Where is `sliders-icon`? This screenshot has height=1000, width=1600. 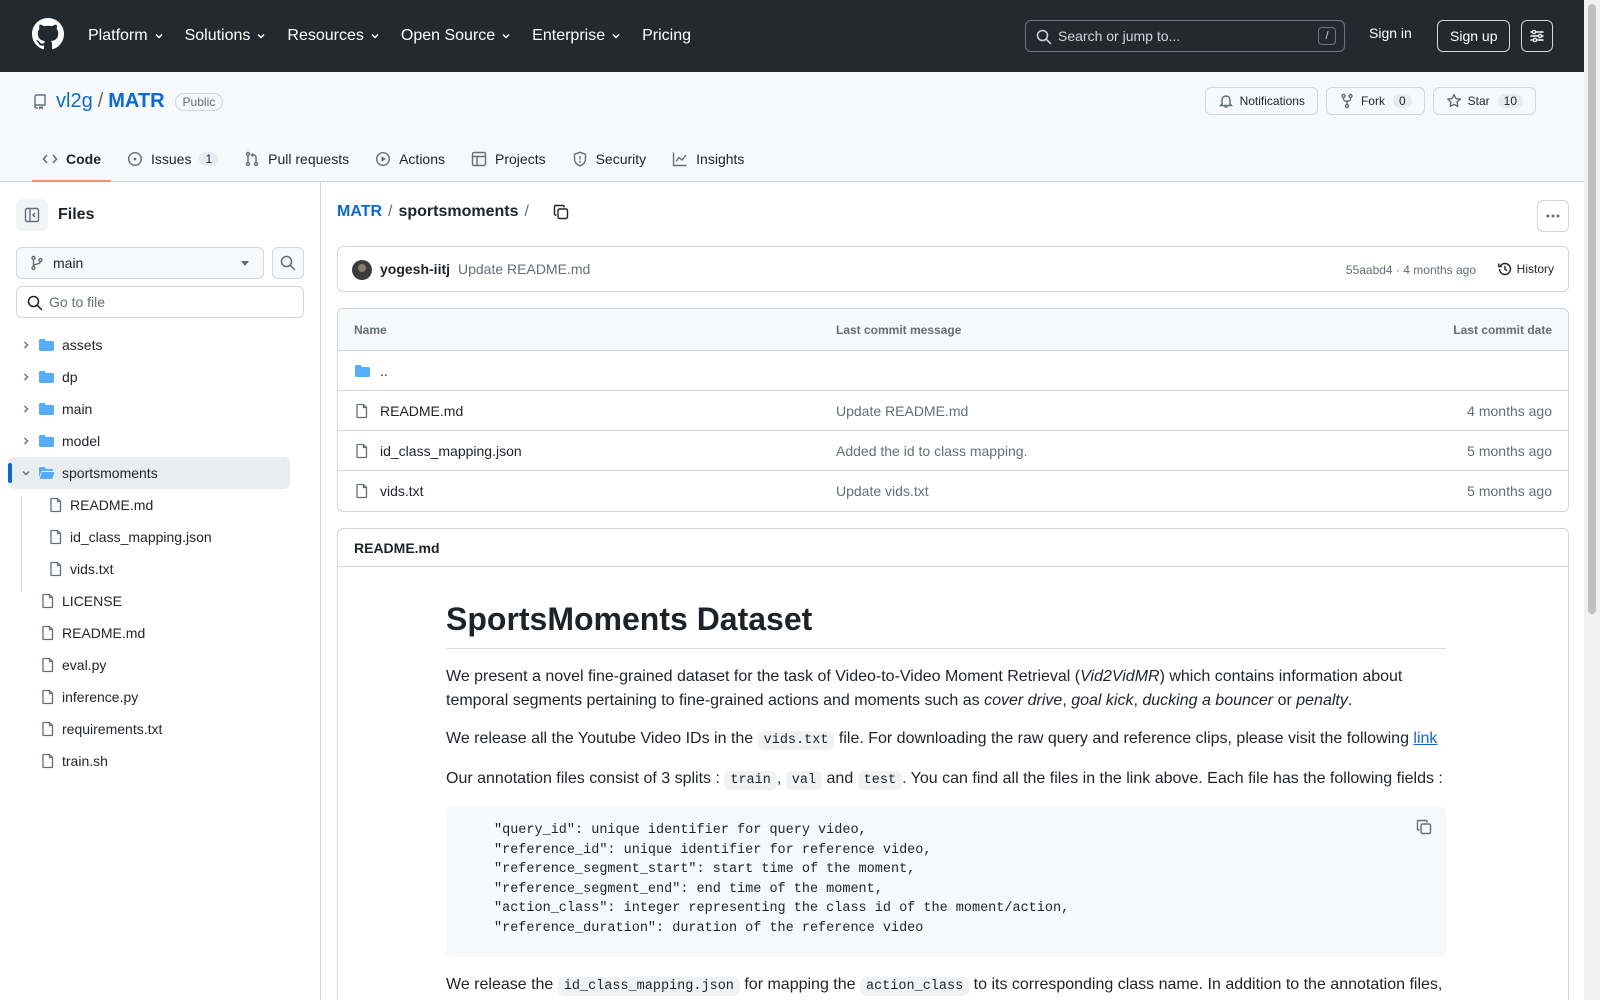 sliders-icon is located at coordinates (1537, 36).